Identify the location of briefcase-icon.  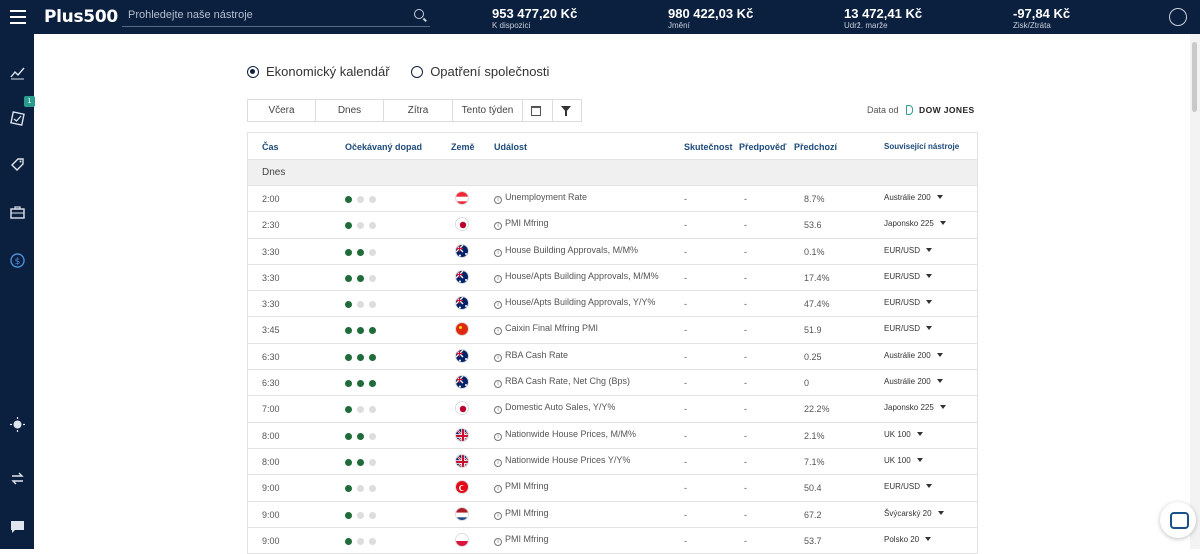
(17, 212).